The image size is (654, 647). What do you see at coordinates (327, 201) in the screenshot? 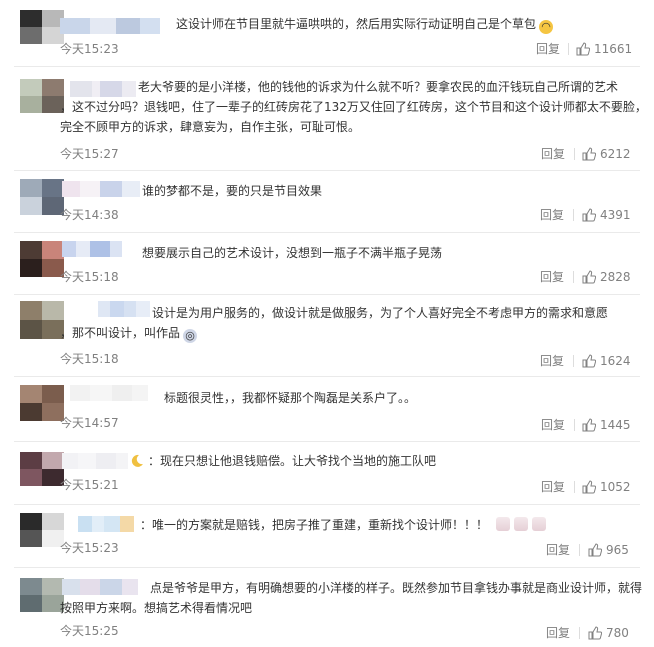
I see `comment-item: 谁的梦都不是，要的只是节目效果 今天14:38 回复 4391` at bounding box center [327, 201].